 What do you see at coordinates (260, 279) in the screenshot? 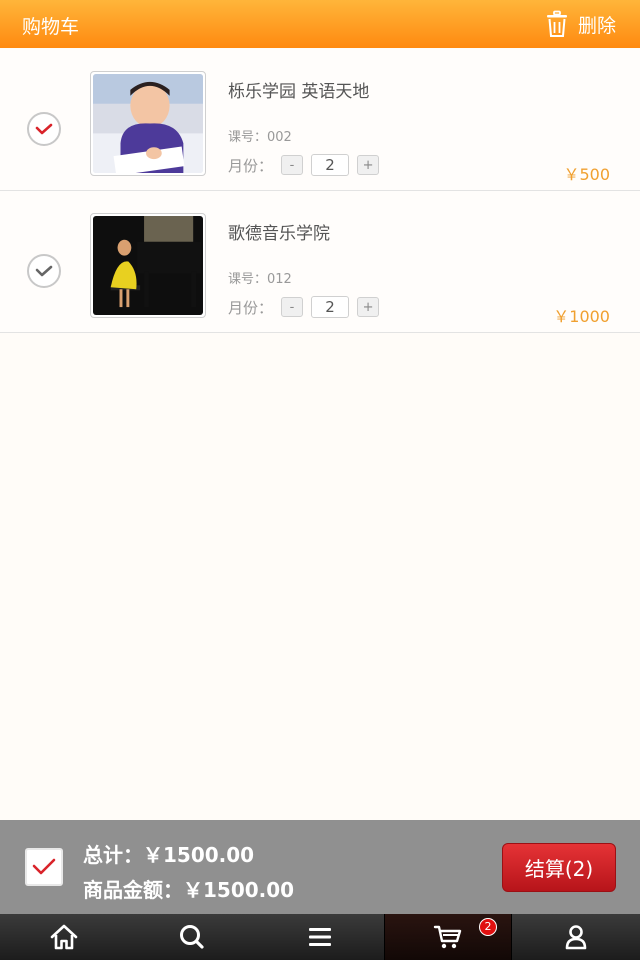
I see `course-code: 课号：012` at bounding box center [260, 279].